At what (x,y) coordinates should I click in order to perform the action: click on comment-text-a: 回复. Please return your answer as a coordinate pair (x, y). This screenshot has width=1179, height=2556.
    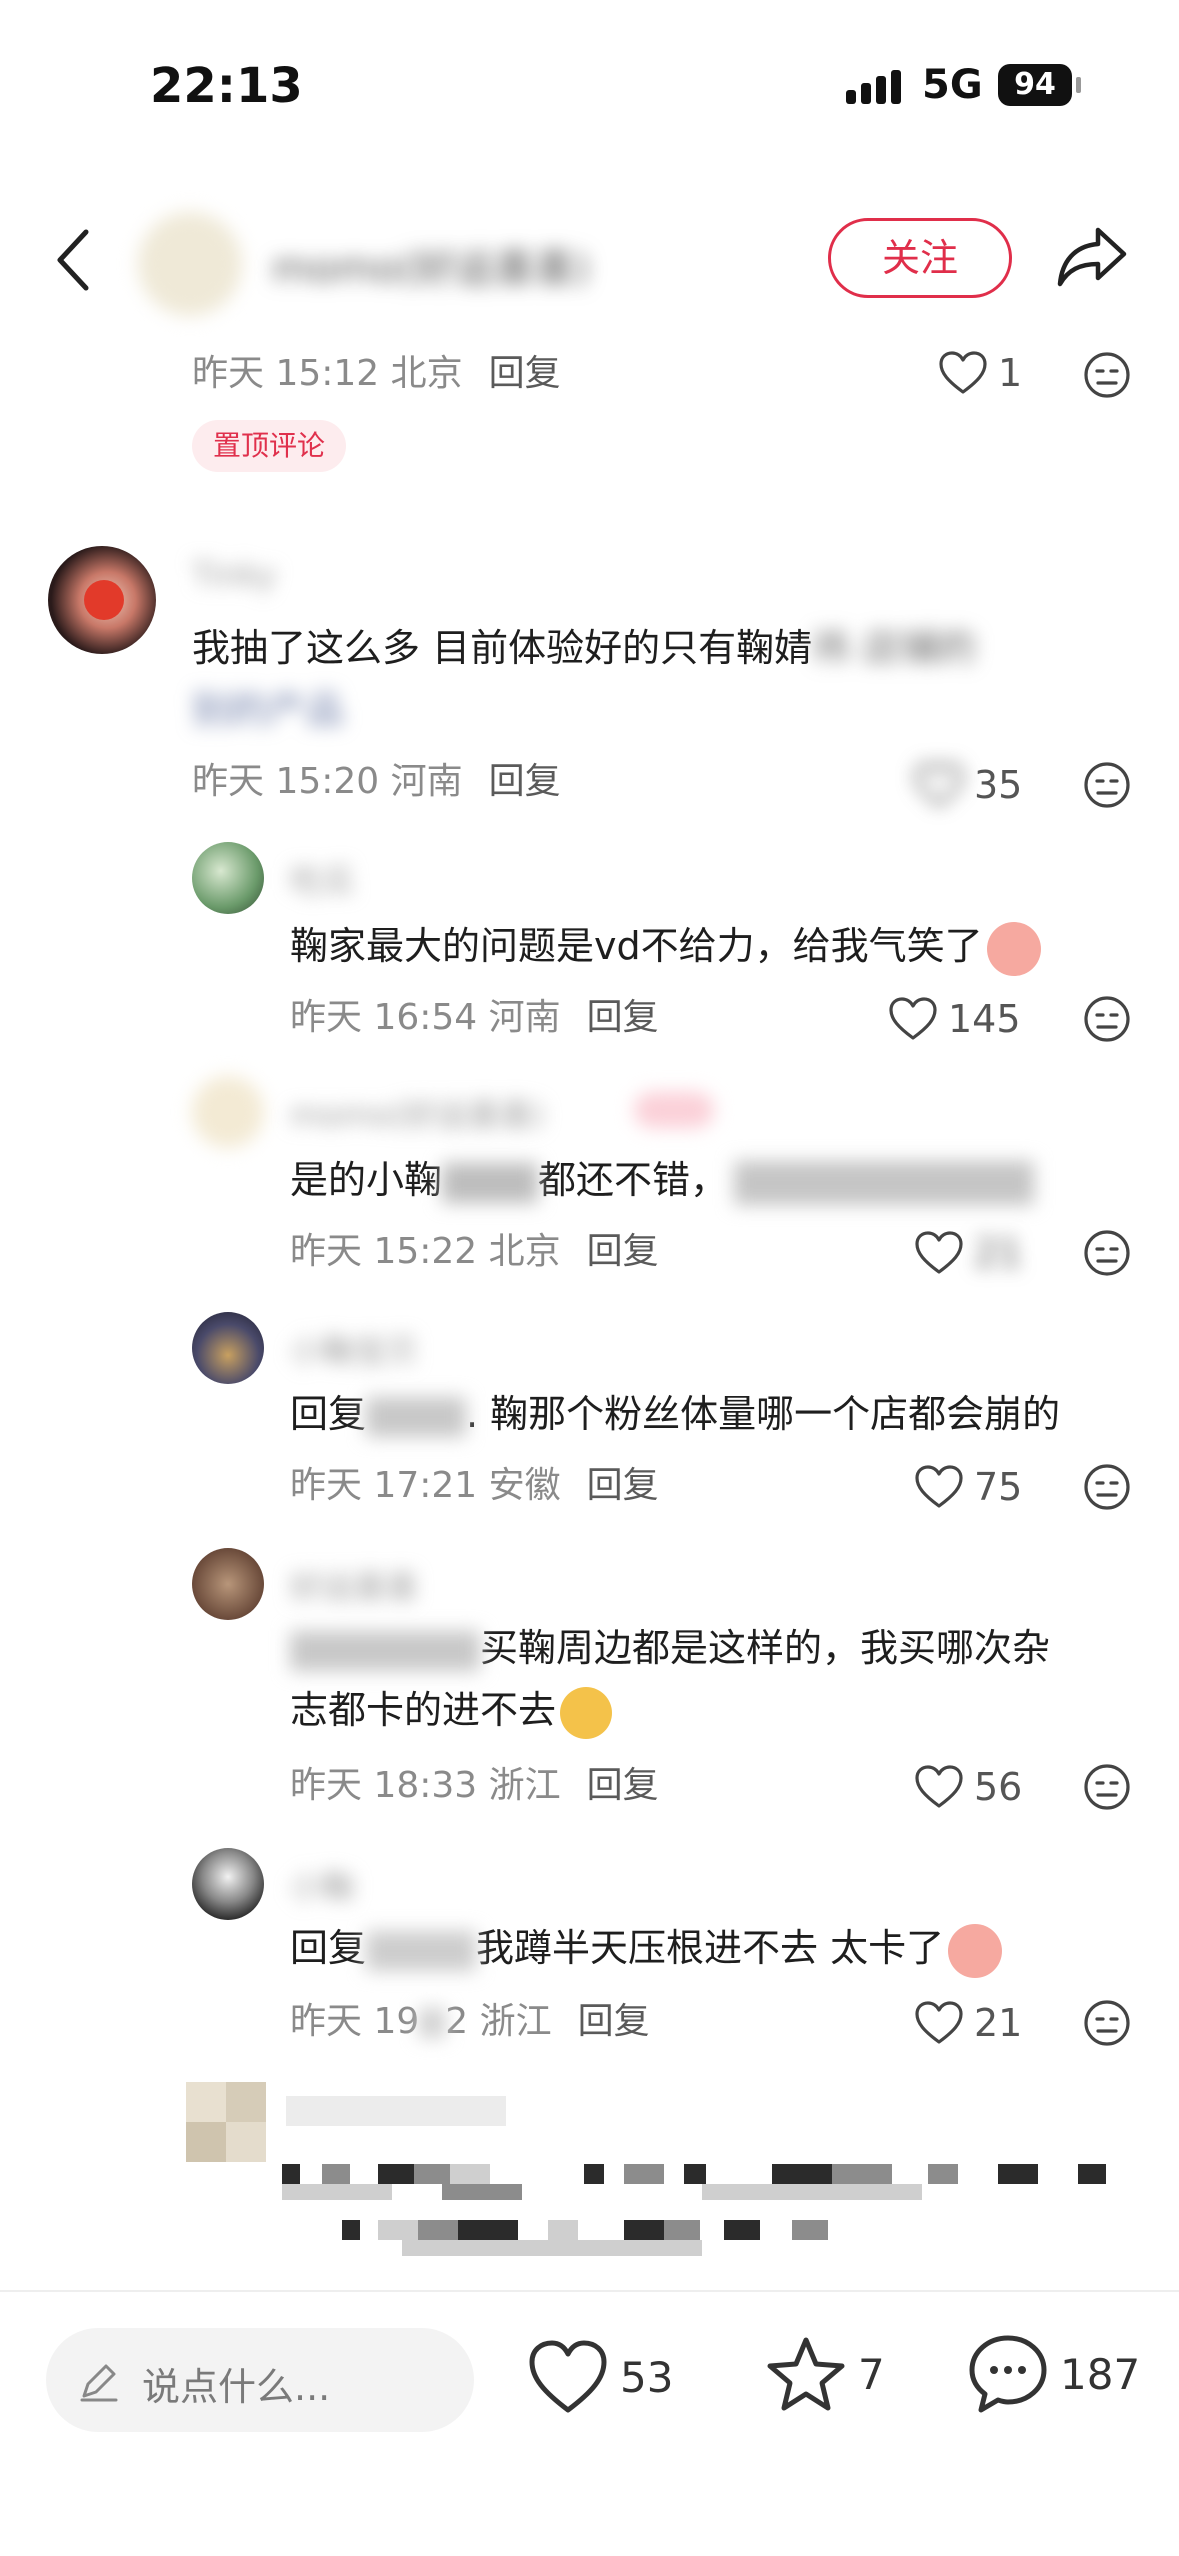
    Looking at the image, I should click on (328, 1948).